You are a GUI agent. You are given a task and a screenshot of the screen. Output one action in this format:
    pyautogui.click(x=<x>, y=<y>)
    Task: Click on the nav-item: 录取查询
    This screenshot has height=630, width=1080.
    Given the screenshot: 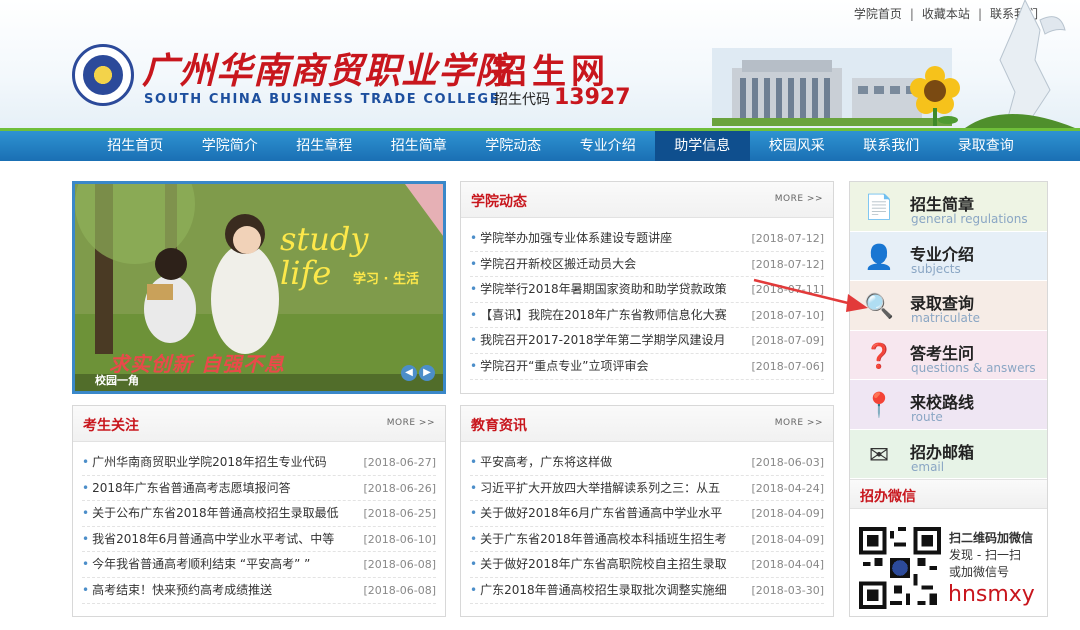 What is the action you would take?
    pyautogui.click(x=986, y=146)
    